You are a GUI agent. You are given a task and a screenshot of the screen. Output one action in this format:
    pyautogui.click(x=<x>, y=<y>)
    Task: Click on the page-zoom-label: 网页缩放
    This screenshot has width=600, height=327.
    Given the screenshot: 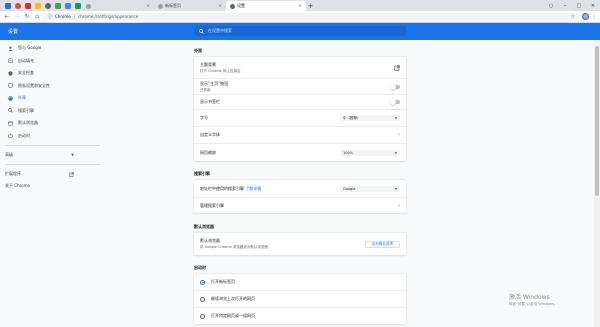 What is the action you would take?
    pyautogui.click(x=208, y=152)
    